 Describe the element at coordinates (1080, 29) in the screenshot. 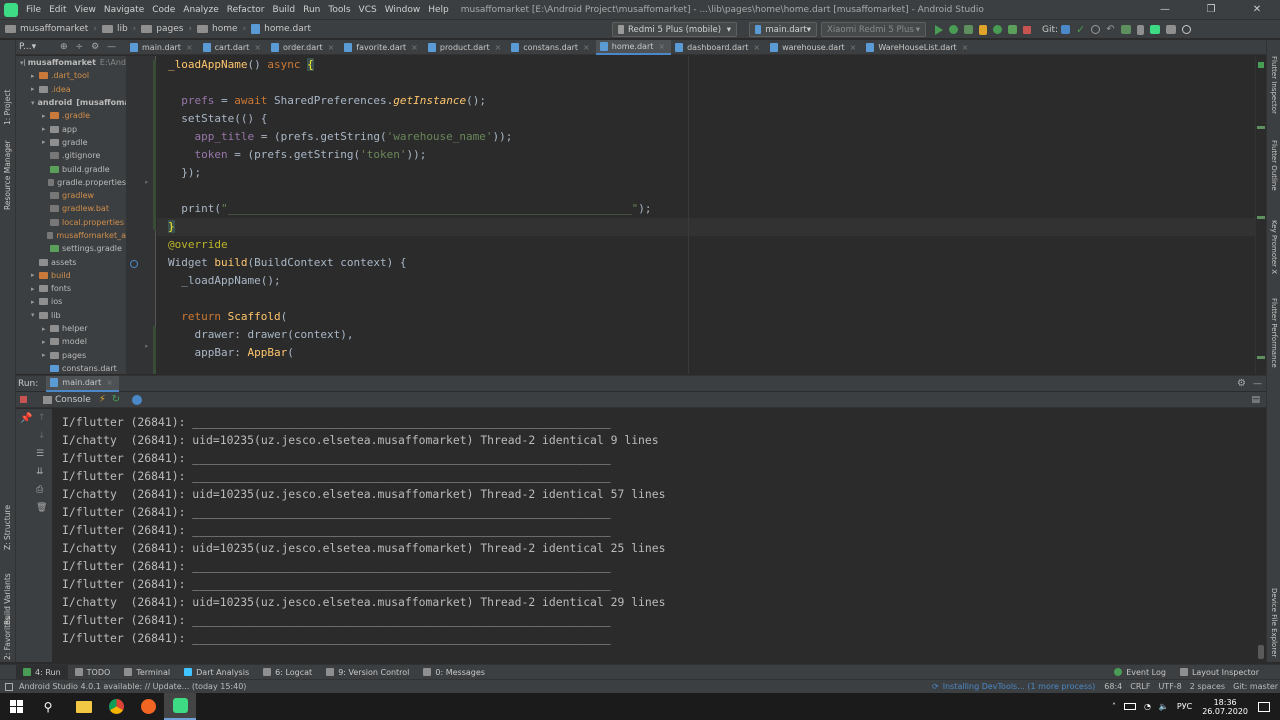

I see `vcs-commit-icon: ✓` at that location.